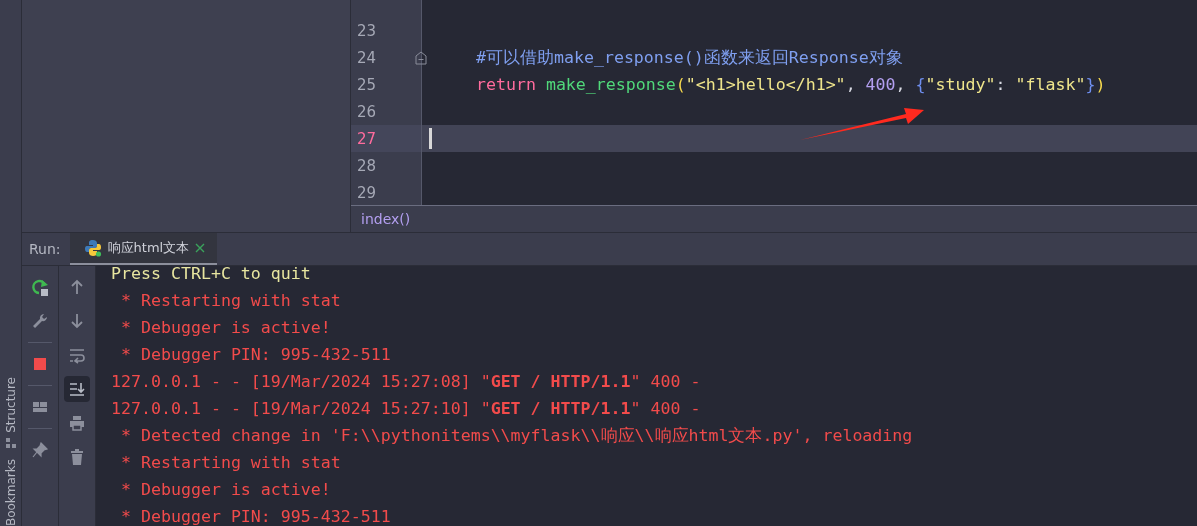 This screenshot has width=1197, height=526. I want to click on rerun-icon, so click(40, 287).